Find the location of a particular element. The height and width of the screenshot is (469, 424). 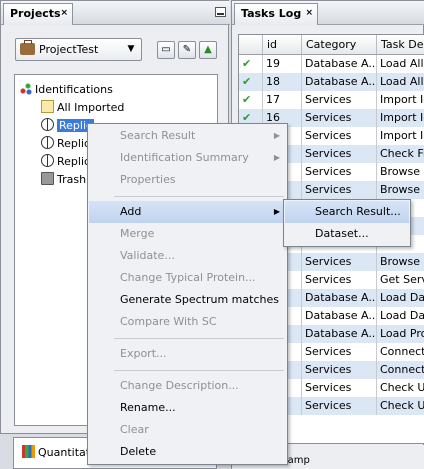

new-document-icon: ▭ is located at coordinates (166, 49).